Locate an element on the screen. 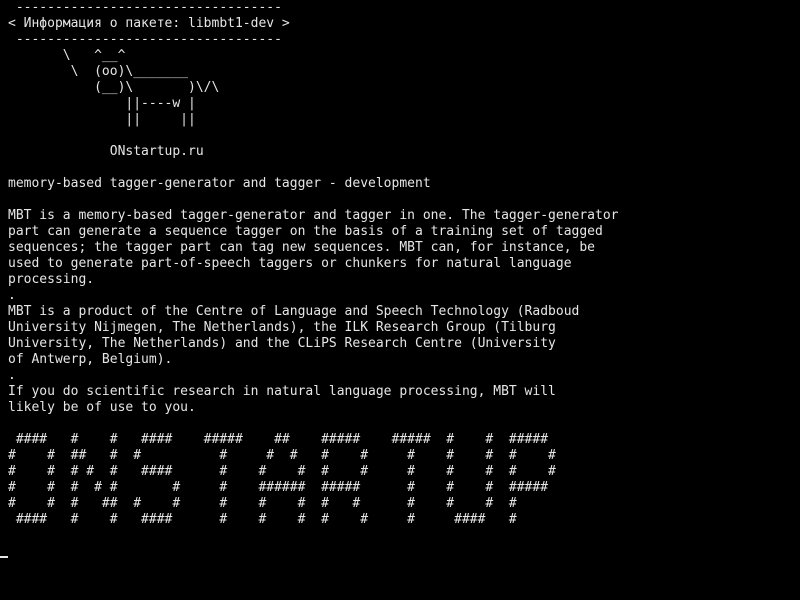 Image resolution: width=800 pixels, height=600 pixels. banner-art-line: # # ## # # # # # # # # # # # # is located at coordinates (282, 455).